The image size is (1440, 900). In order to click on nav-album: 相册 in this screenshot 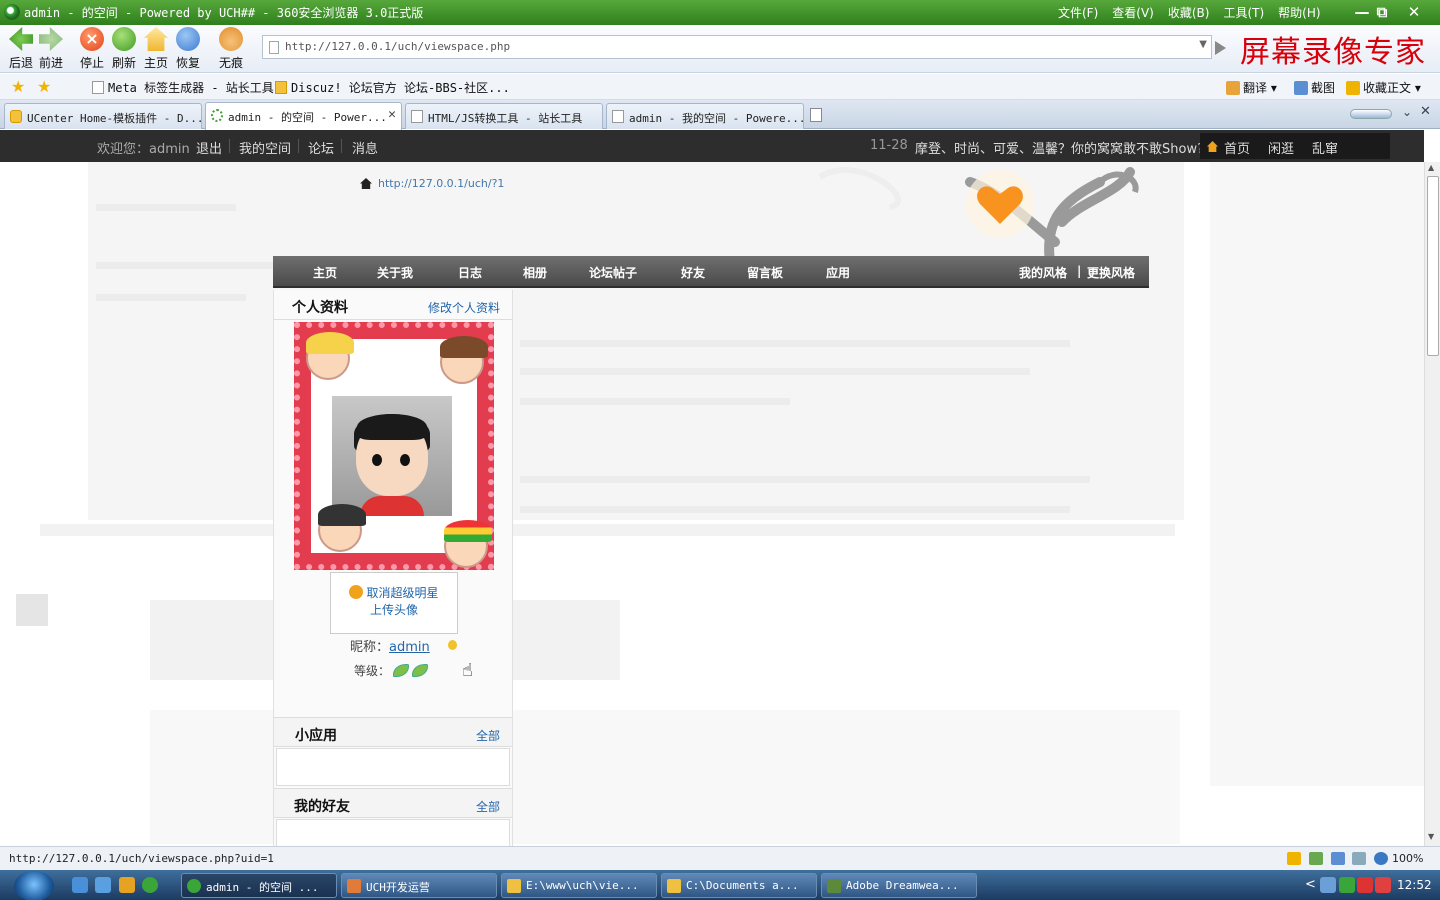, I will do `click(535, 272)`.